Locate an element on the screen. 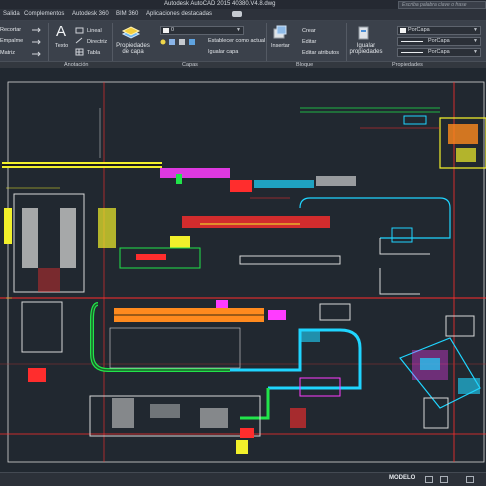  matriz-button: Matriz is located at coordinates (7, 53).